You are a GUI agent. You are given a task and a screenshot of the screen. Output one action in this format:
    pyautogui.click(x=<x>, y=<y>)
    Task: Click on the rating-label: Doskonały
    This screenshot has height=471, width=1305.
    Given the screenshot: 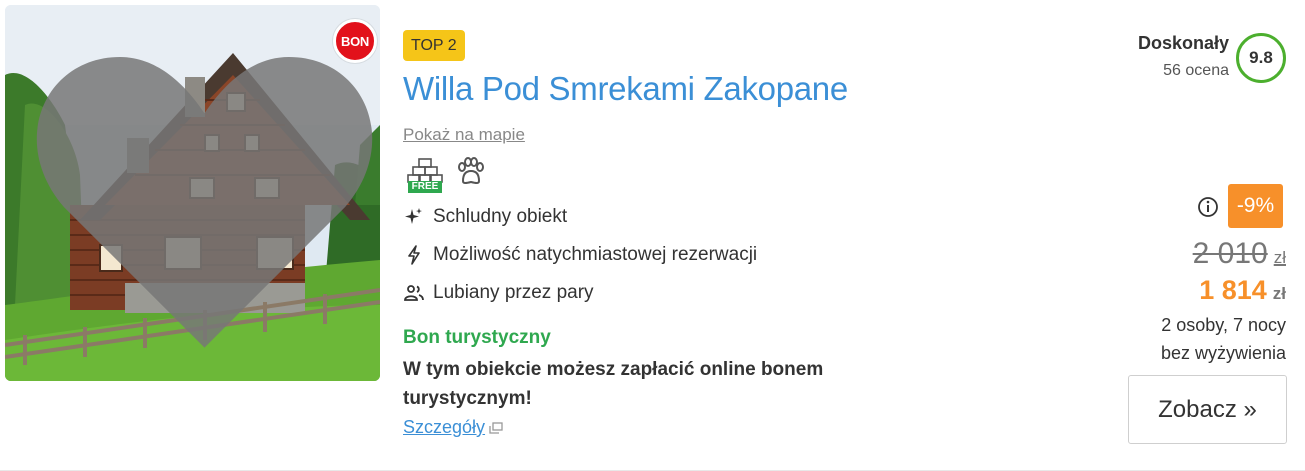 What is the action you would take?
    pyautogui.click(x=1183, y=43)
    